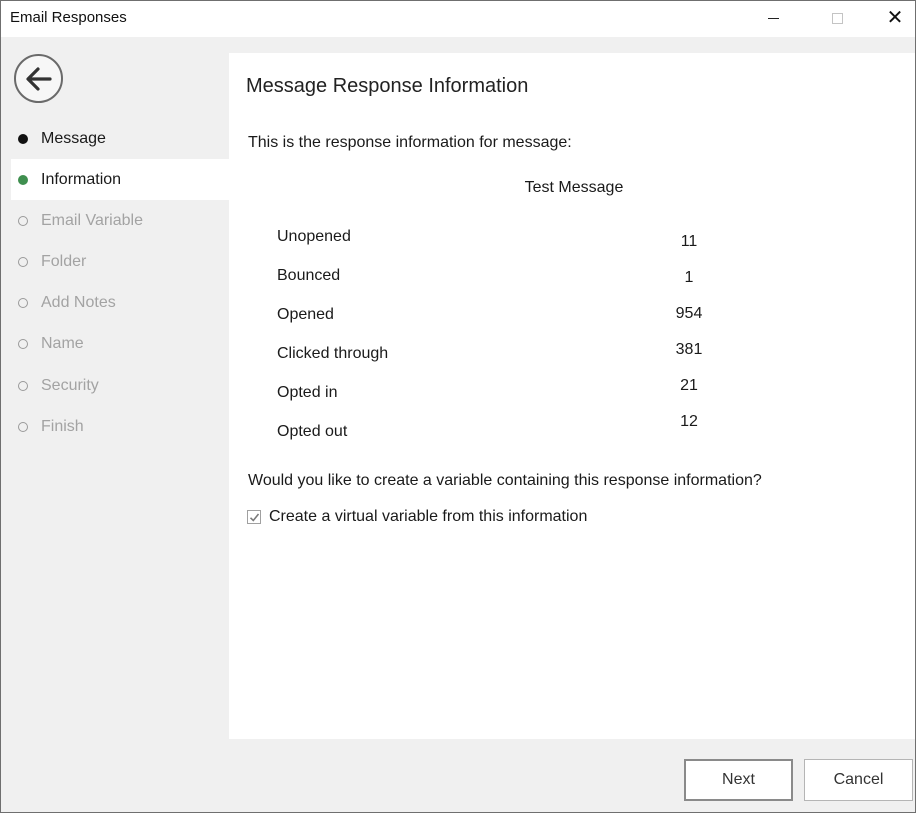 This screenshot has height=813, width=916. What do you see at coordinates (62, 426) in the screenshot?
I see `sidebar-item-label: Finish` at bounding box center [62, 426].